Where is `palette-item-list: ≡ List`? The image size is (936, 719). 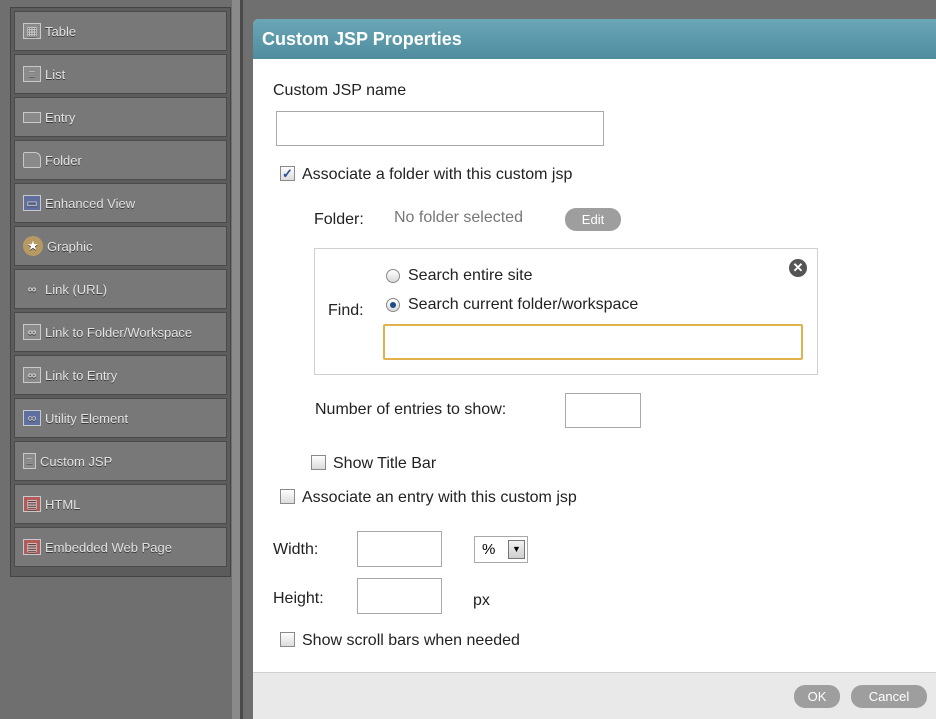
palette-item-list: ≡ List is located at coordinates (120, 74).